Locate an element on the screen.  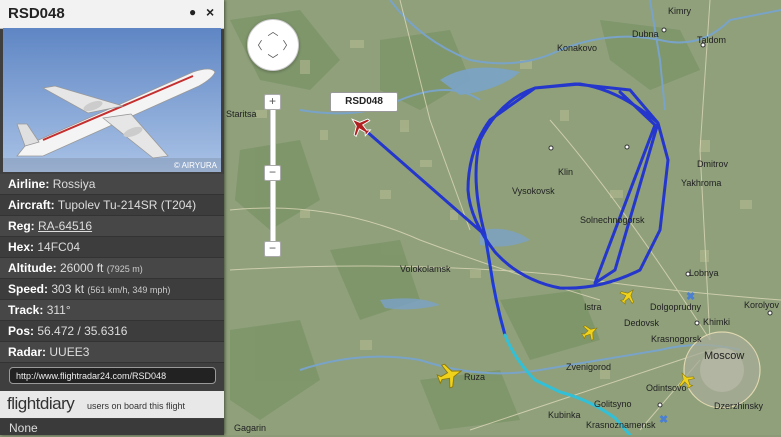
label-ruza: Ruza is located at coordinates (475, 377).